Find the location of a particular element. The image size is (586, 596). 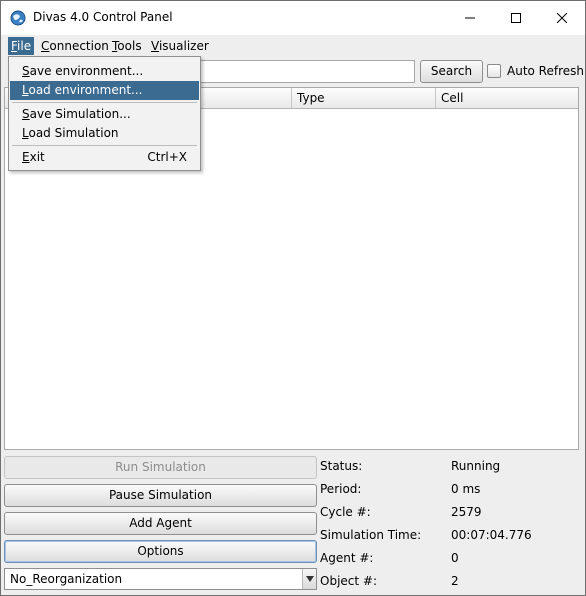

save-simulation-mnemonic: S is located at coordinates (26, 114).